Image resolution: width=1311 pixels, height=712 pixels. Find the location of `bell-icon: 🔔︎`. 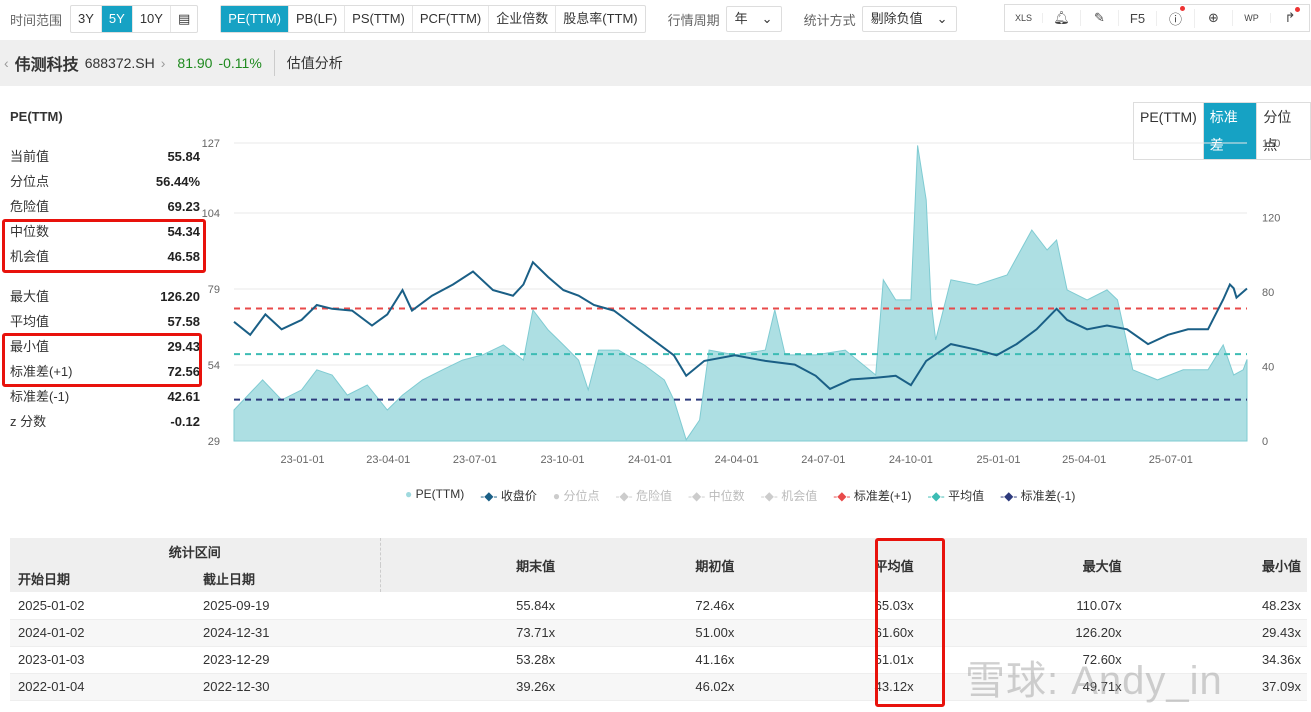

bell-icon: 🔔︎ is located at coordinates (1062, 18).